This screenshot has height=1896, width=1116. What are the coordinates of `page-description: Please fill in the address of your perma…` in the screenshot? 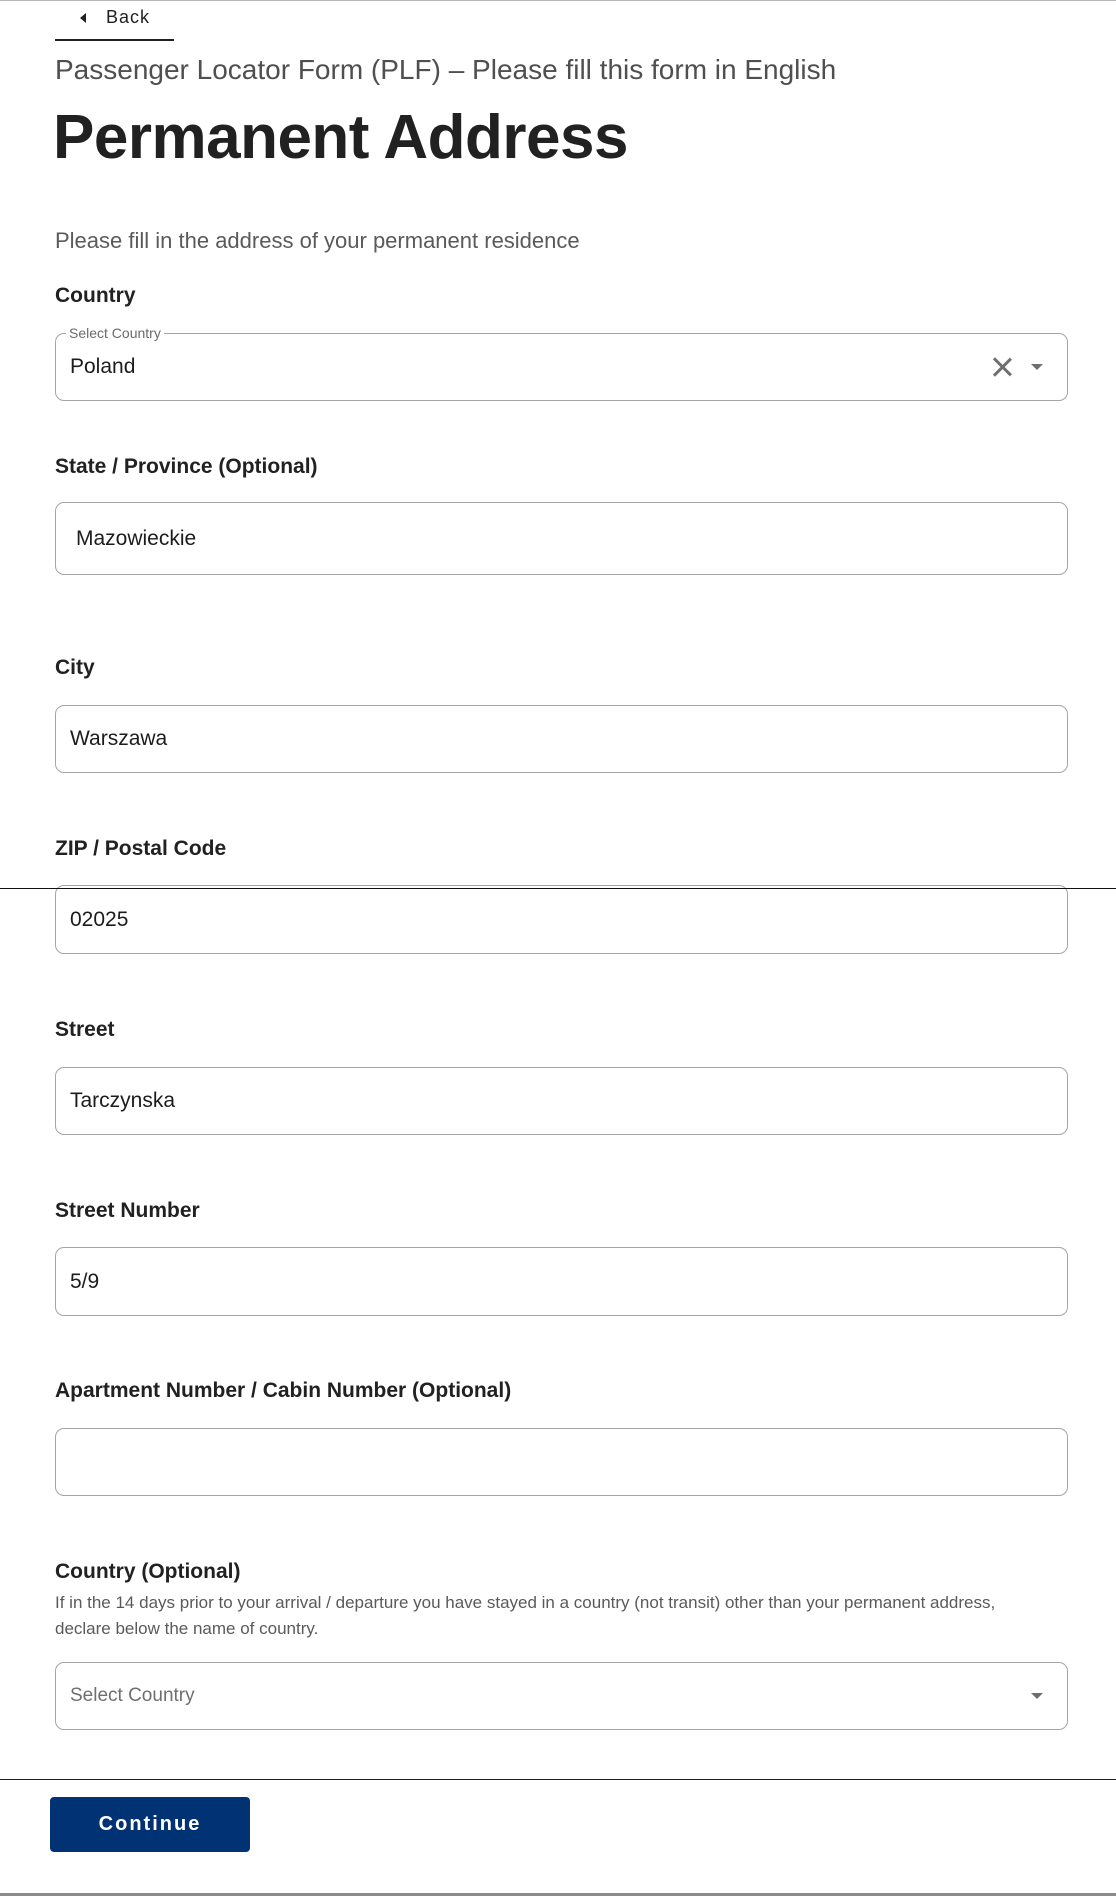 It's located at (317, 240).